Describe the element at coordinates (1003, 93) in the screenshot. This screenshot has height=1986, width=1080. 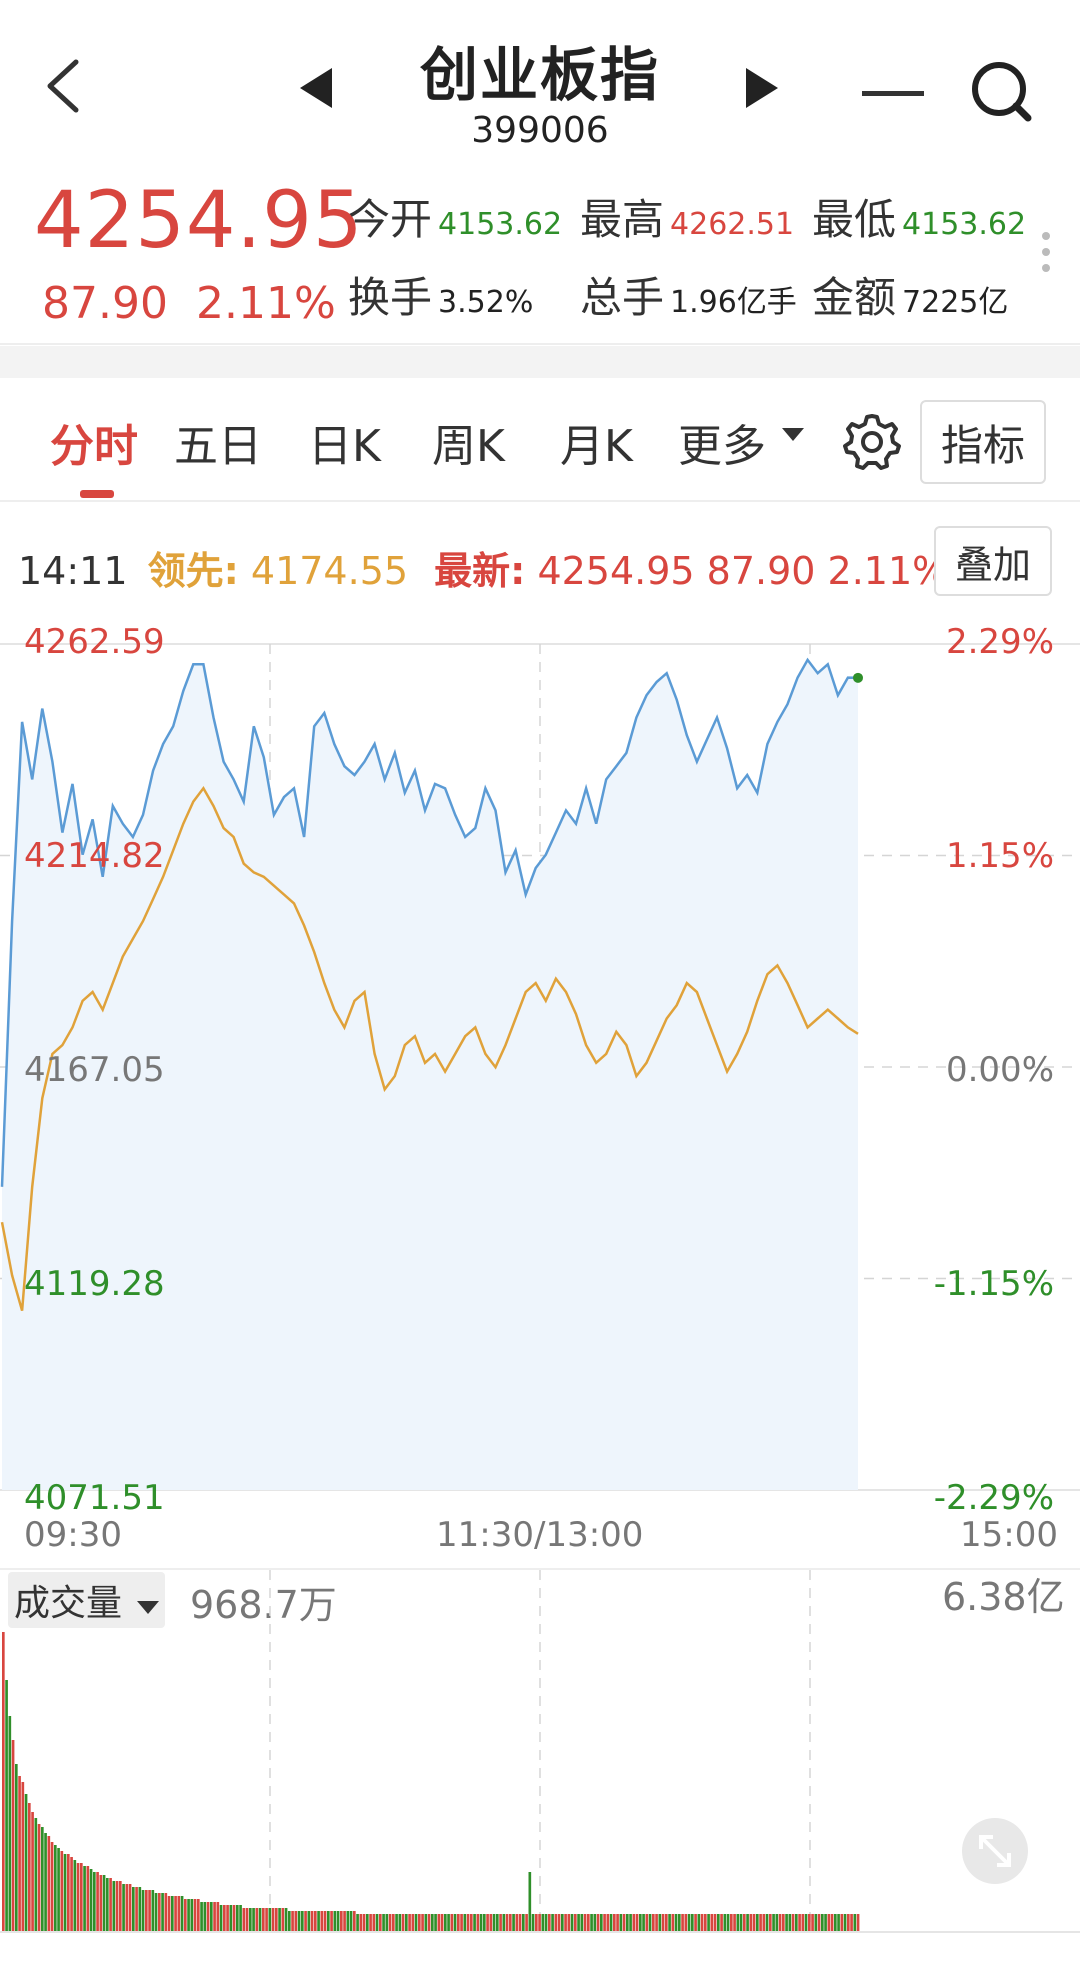
I see `search-button` at that location.